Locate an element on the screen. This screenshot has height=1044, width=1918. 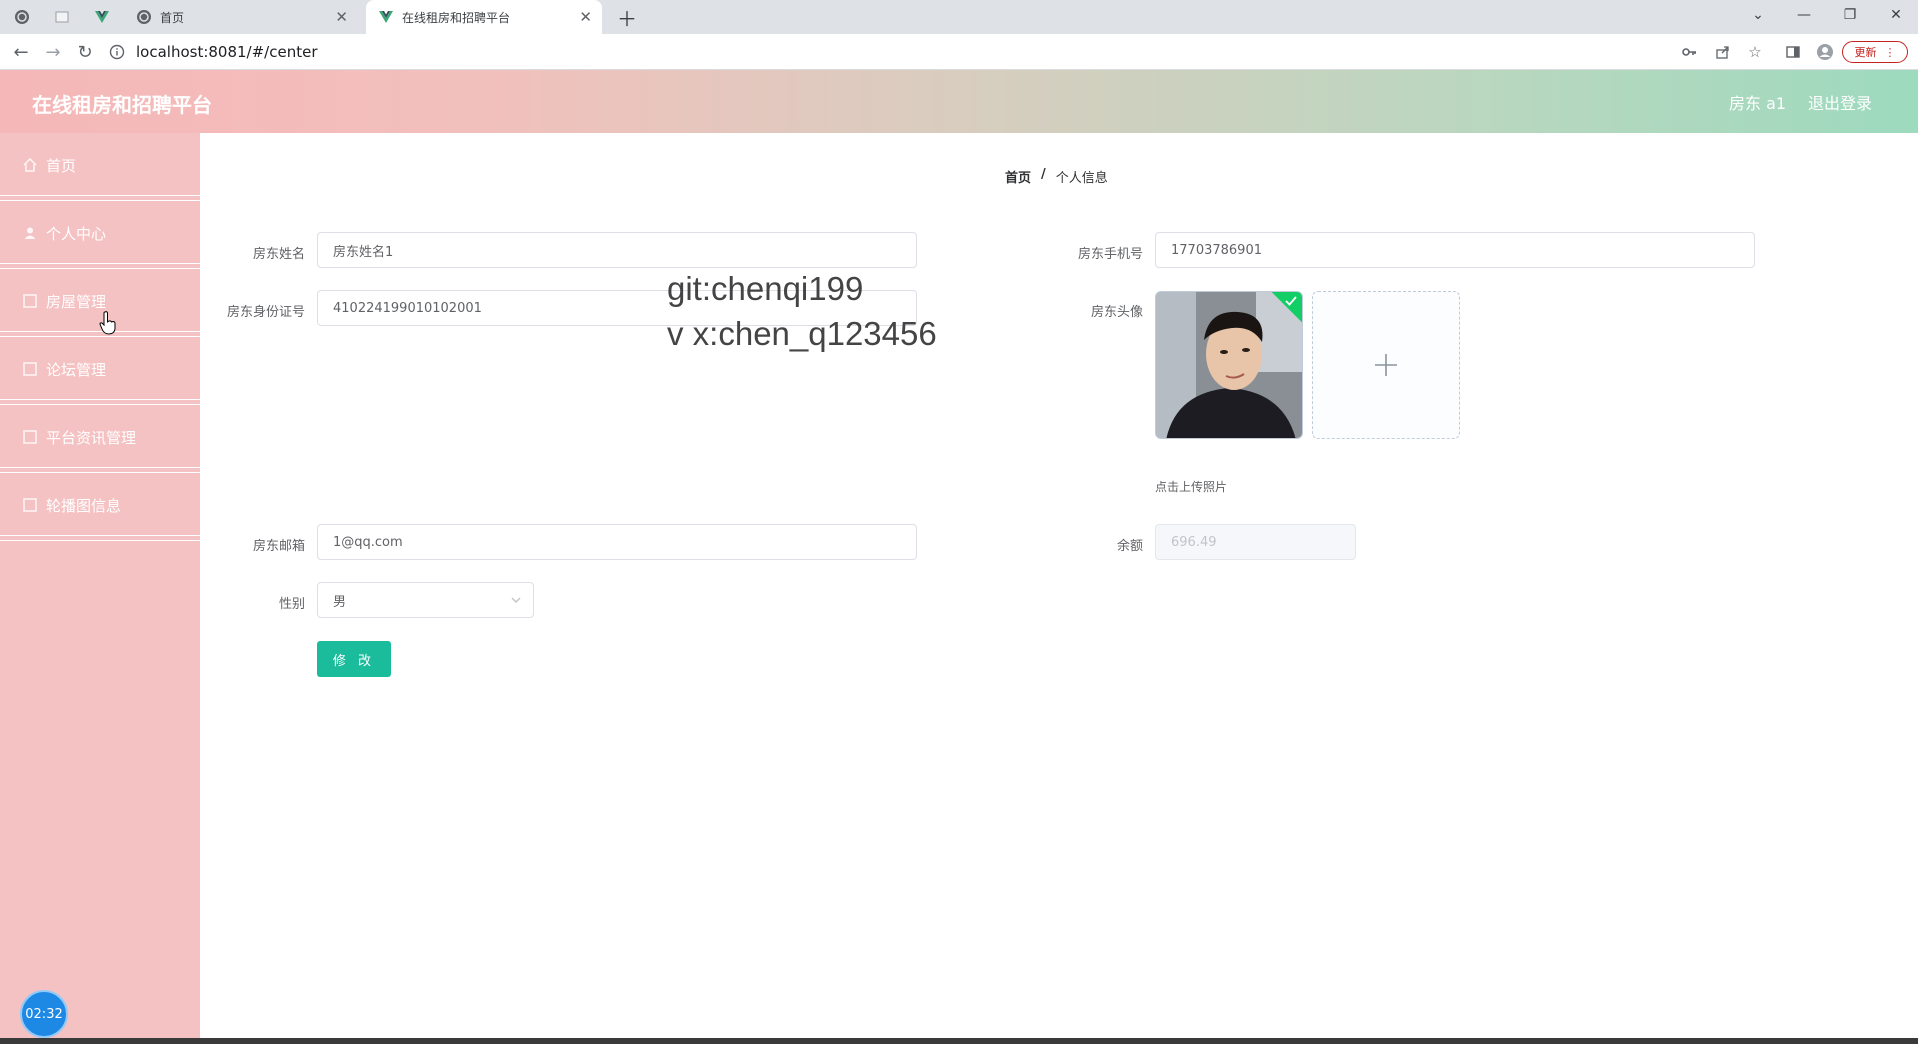
upload-tip: 点击上传照片 is located at coordinates (1191, 487).